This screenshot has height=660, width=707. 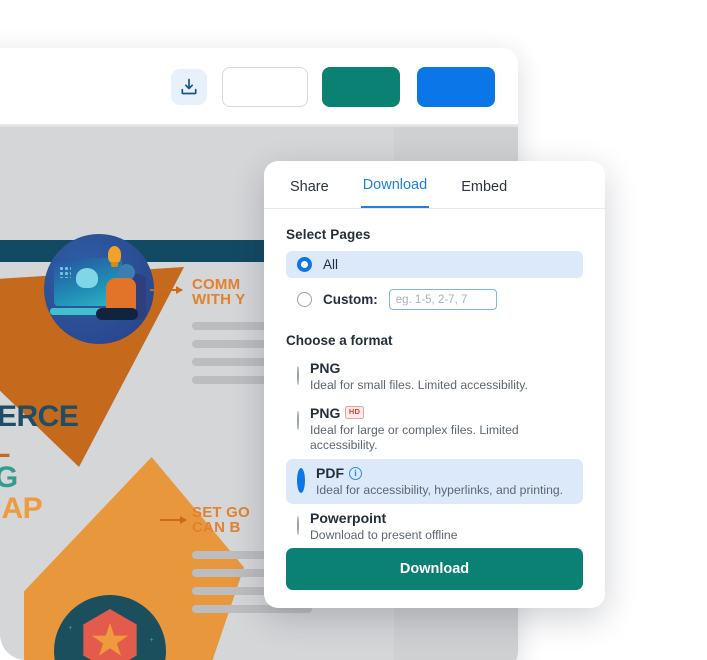 I want to click on app-toolbar, so click(x=259, y=87).